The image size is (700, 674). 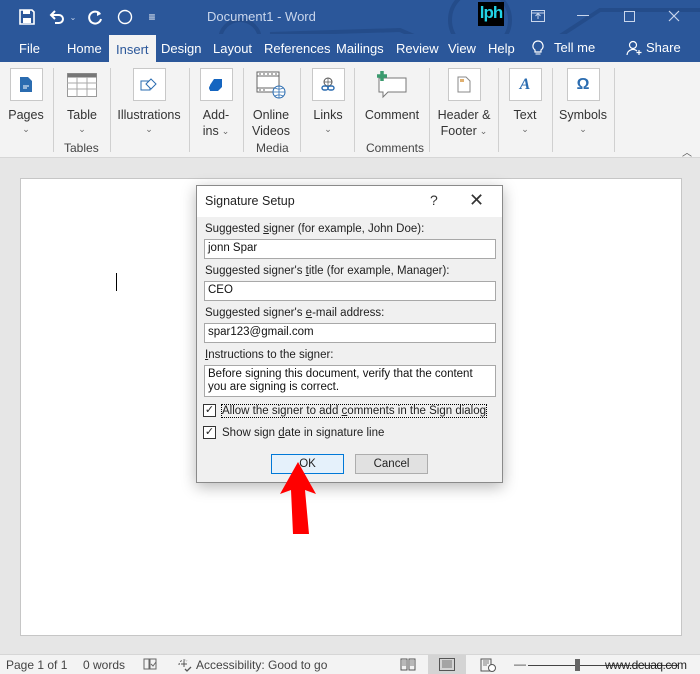 I want to click on add-ins-button: Add- ins ⌄, so click(x=216, y=103).